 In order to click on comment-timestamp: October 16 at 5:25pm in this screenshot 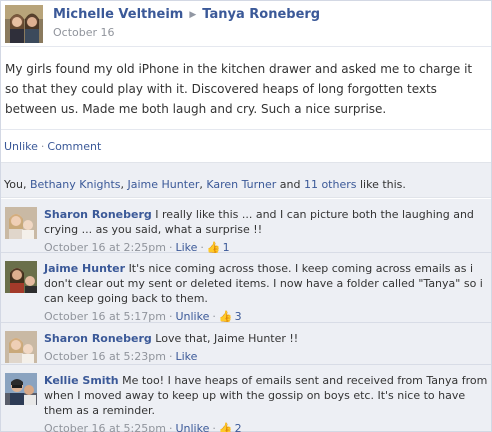, I will do `click(105, 427)`.